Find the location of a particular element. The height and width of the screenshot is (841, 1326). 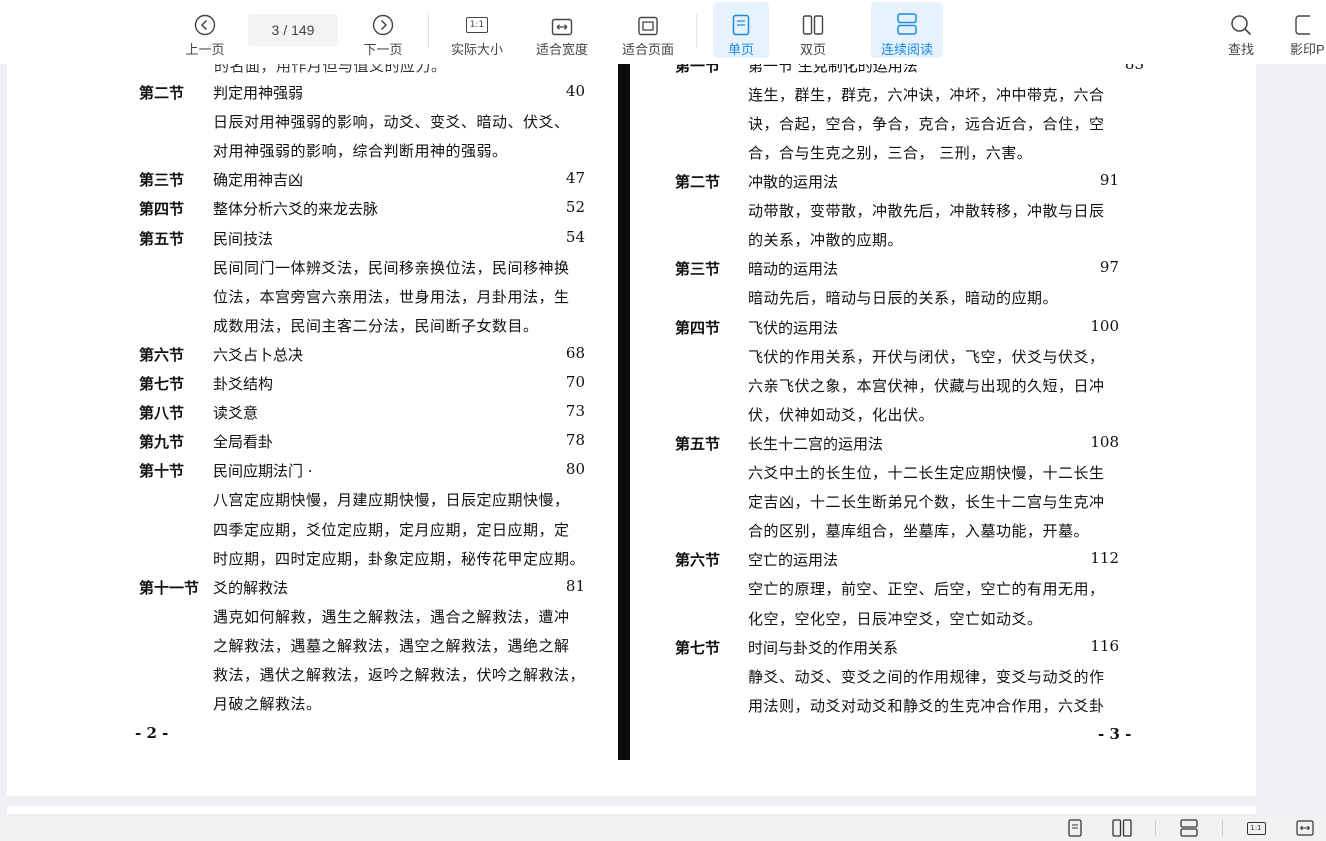

toc-section-description: 日辰对用神强弱的影响，动爻、变爻、暗动、伏爻、 is located at coordinates (391, 122).